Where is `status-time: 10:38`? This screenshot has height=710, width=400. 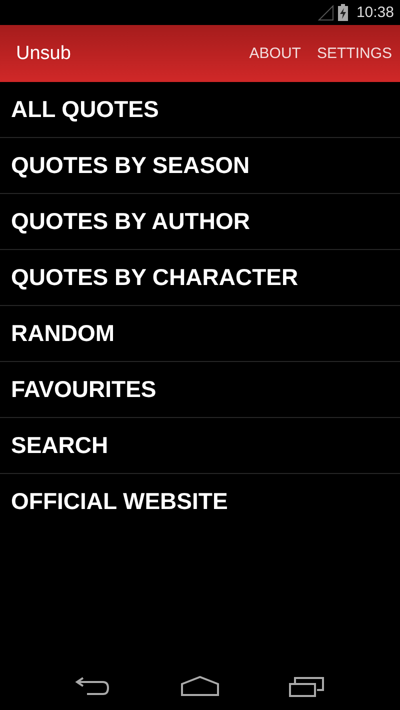 status-time: 10:38 is located at coordinates (375, 12).